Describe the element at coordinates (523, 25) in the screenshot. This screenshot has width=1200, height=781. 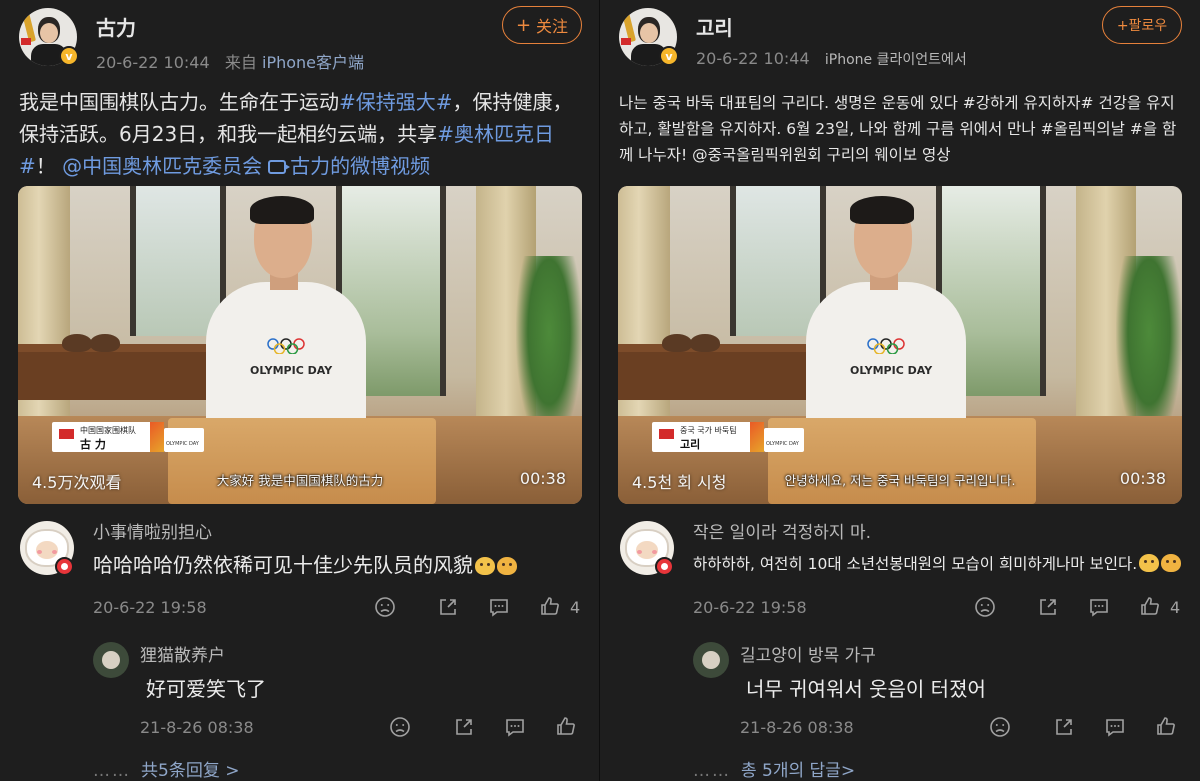
I see `plus-icon: +` at that location.